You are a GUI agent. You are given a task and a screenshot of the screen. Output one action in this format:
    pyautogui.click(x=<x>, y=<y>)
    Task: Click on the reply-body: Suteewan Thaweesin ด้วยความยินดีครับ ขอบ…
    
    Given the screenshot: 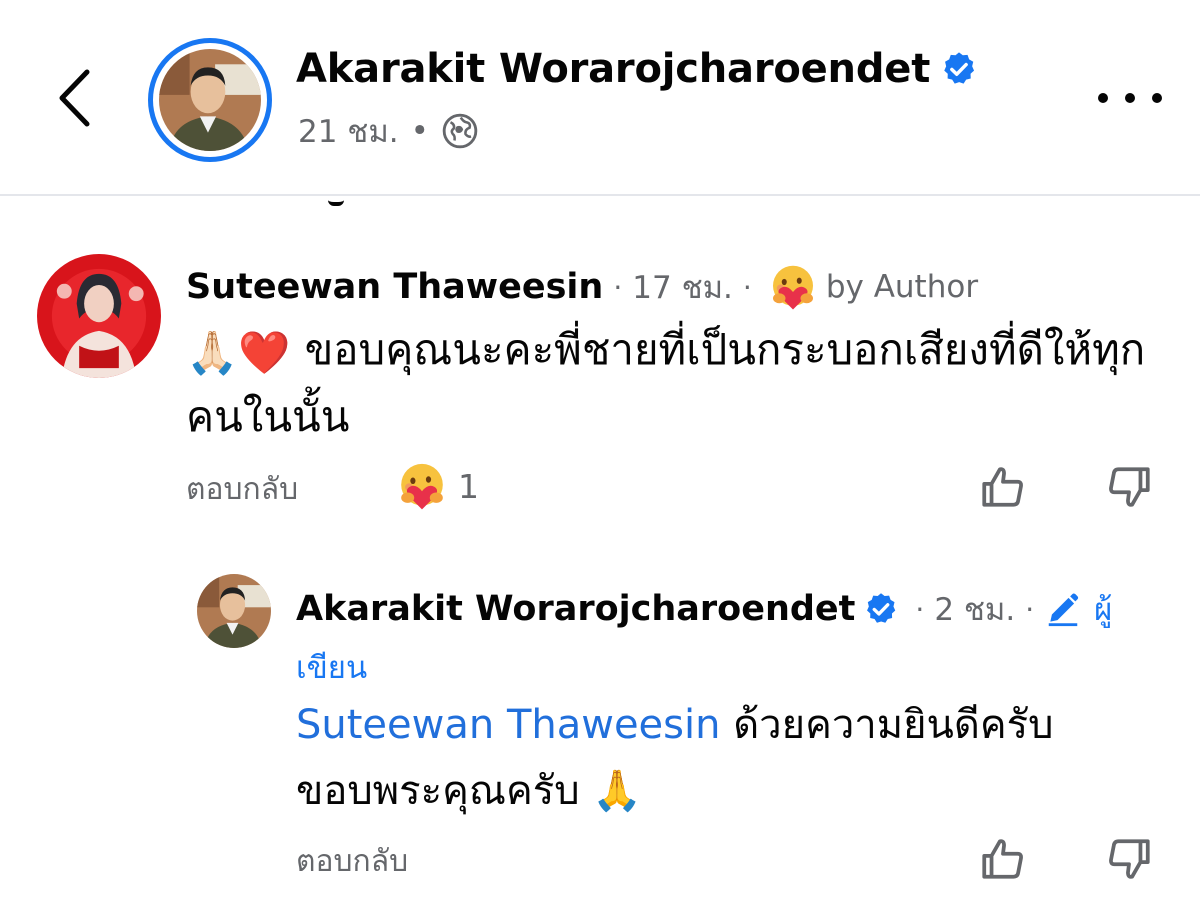 What is the action you would take?
    pyautogui.click(x=726, y=758)
    